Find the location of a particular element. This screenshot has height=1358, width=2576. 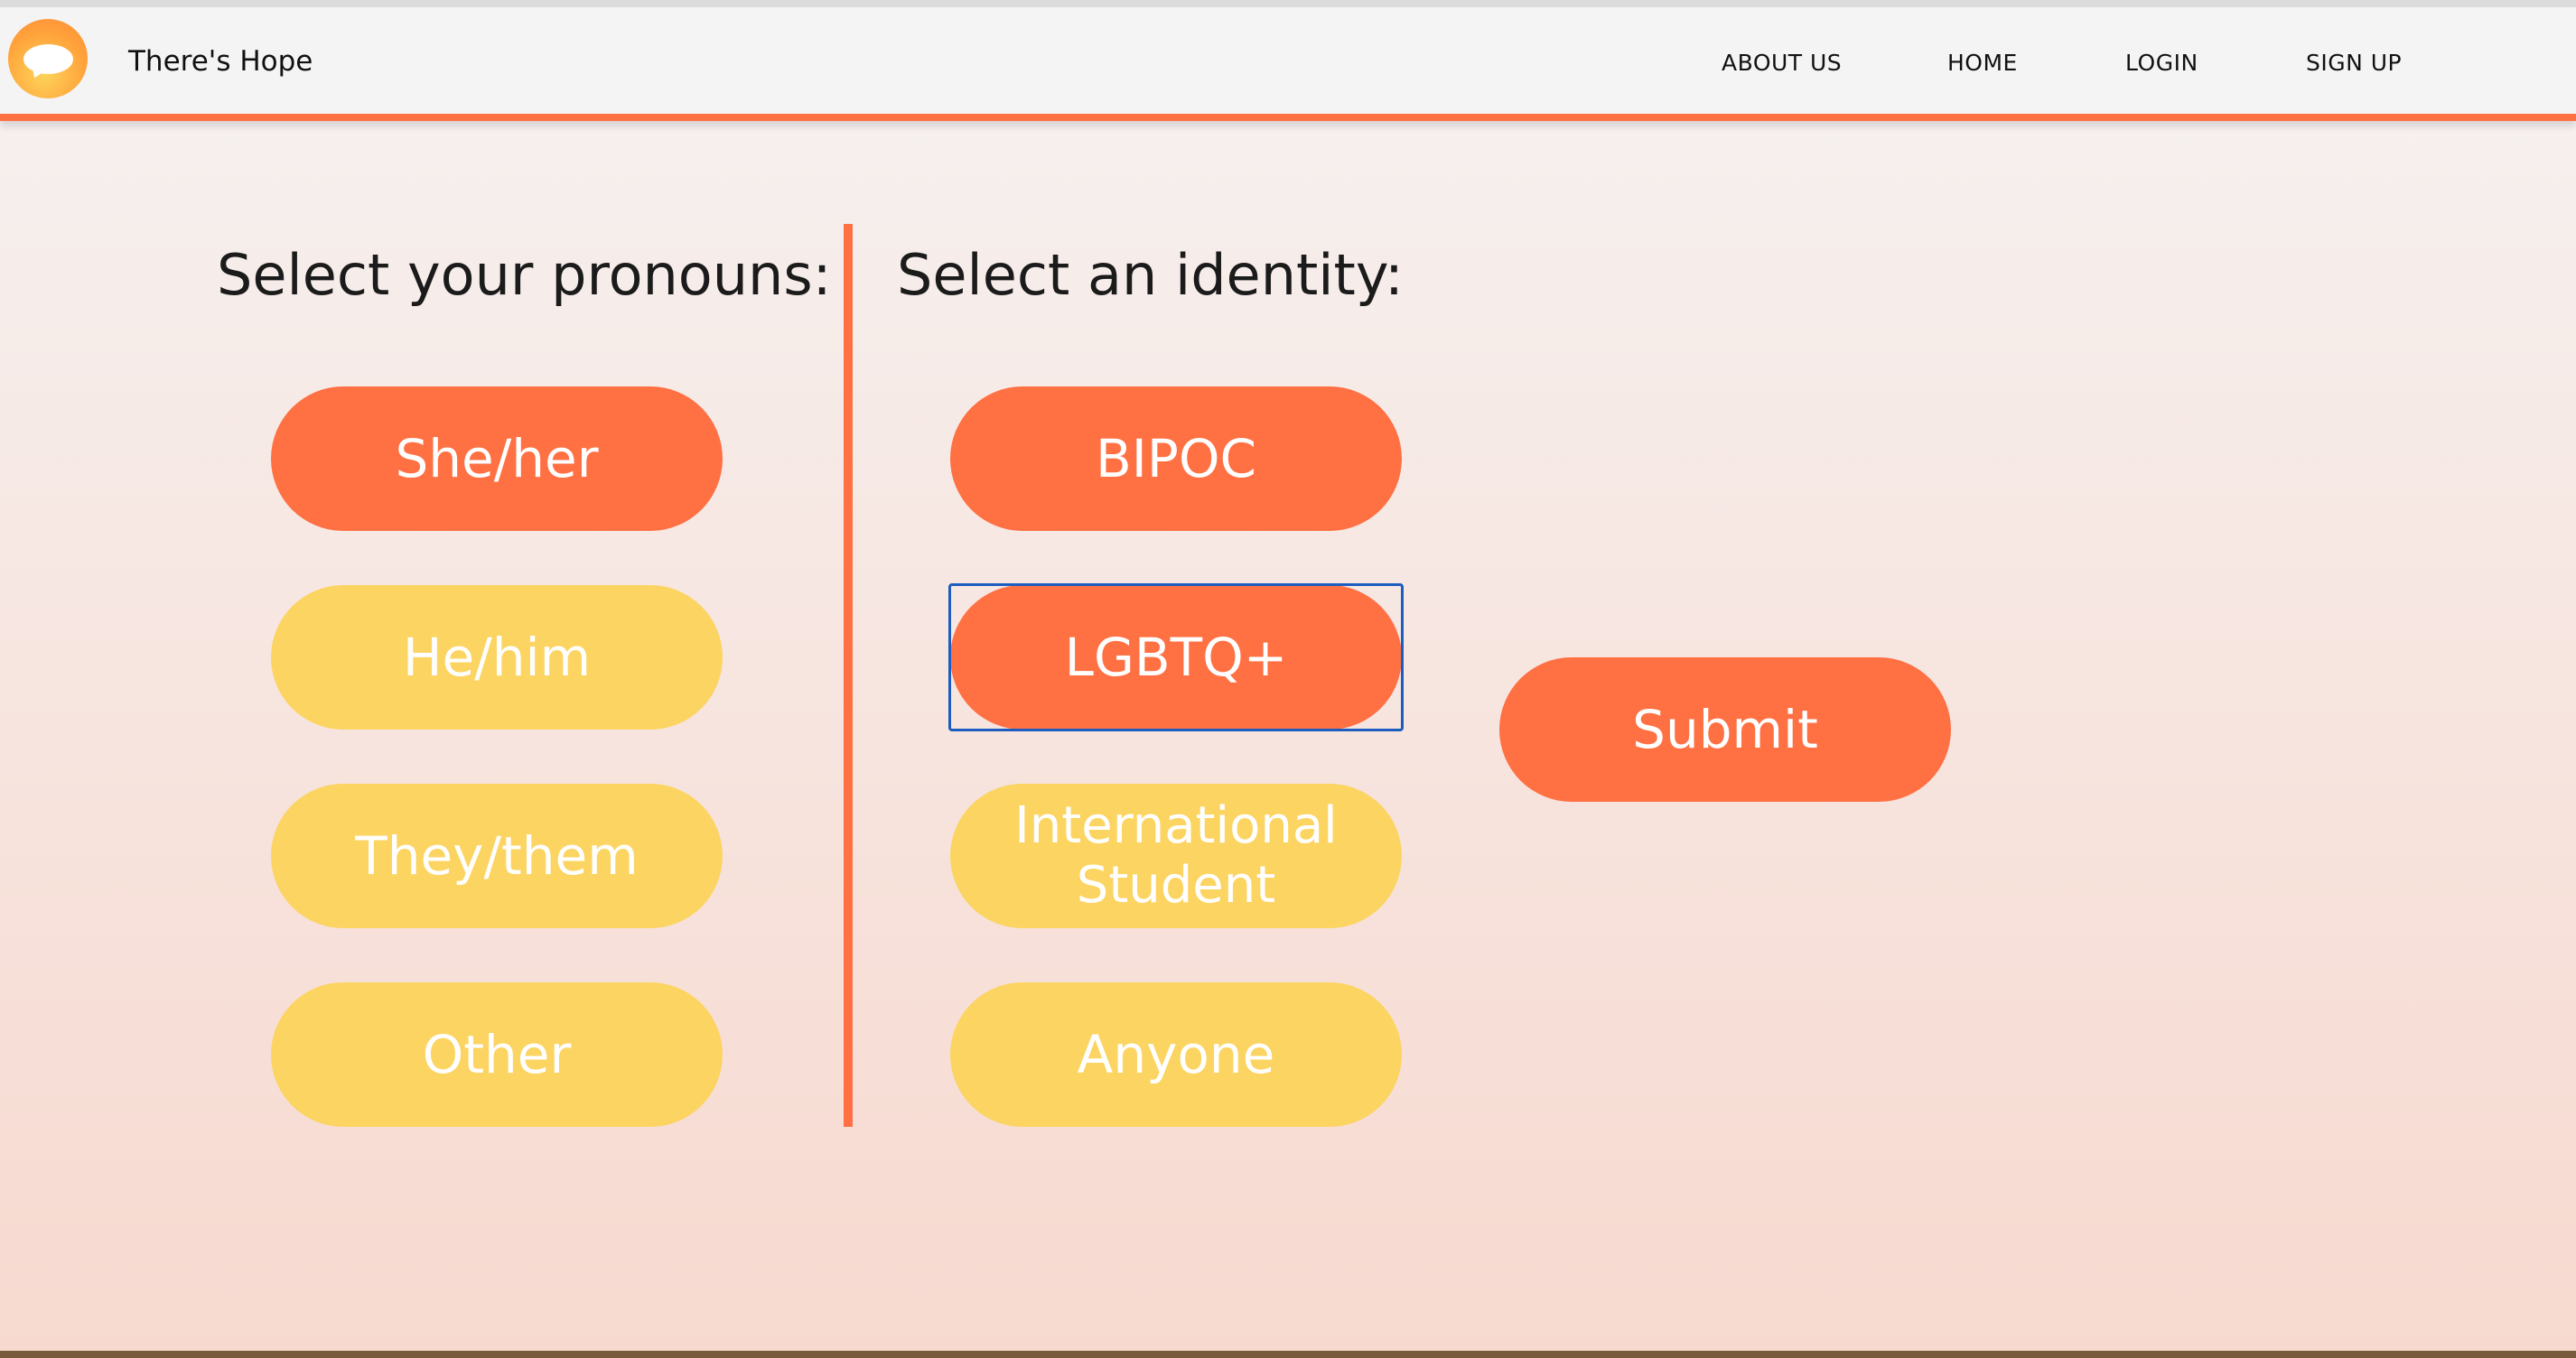

pronoun-she-her-button: She/her is located at coordinates (497, 459).